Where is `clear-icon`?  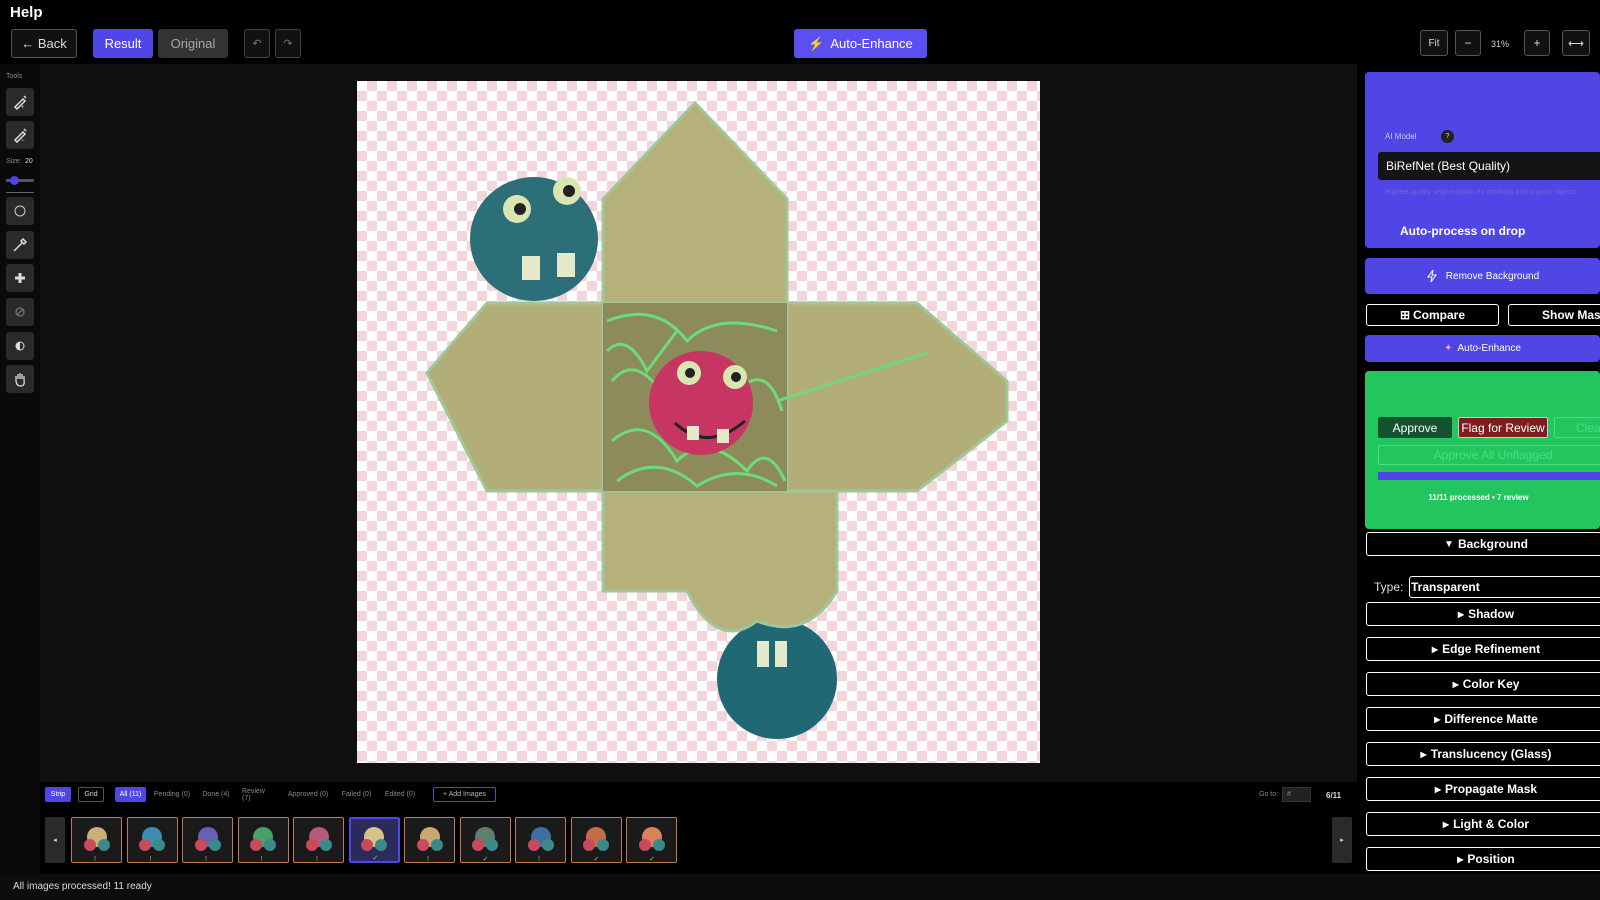 clear-icon is located at coordinates (20, 312).